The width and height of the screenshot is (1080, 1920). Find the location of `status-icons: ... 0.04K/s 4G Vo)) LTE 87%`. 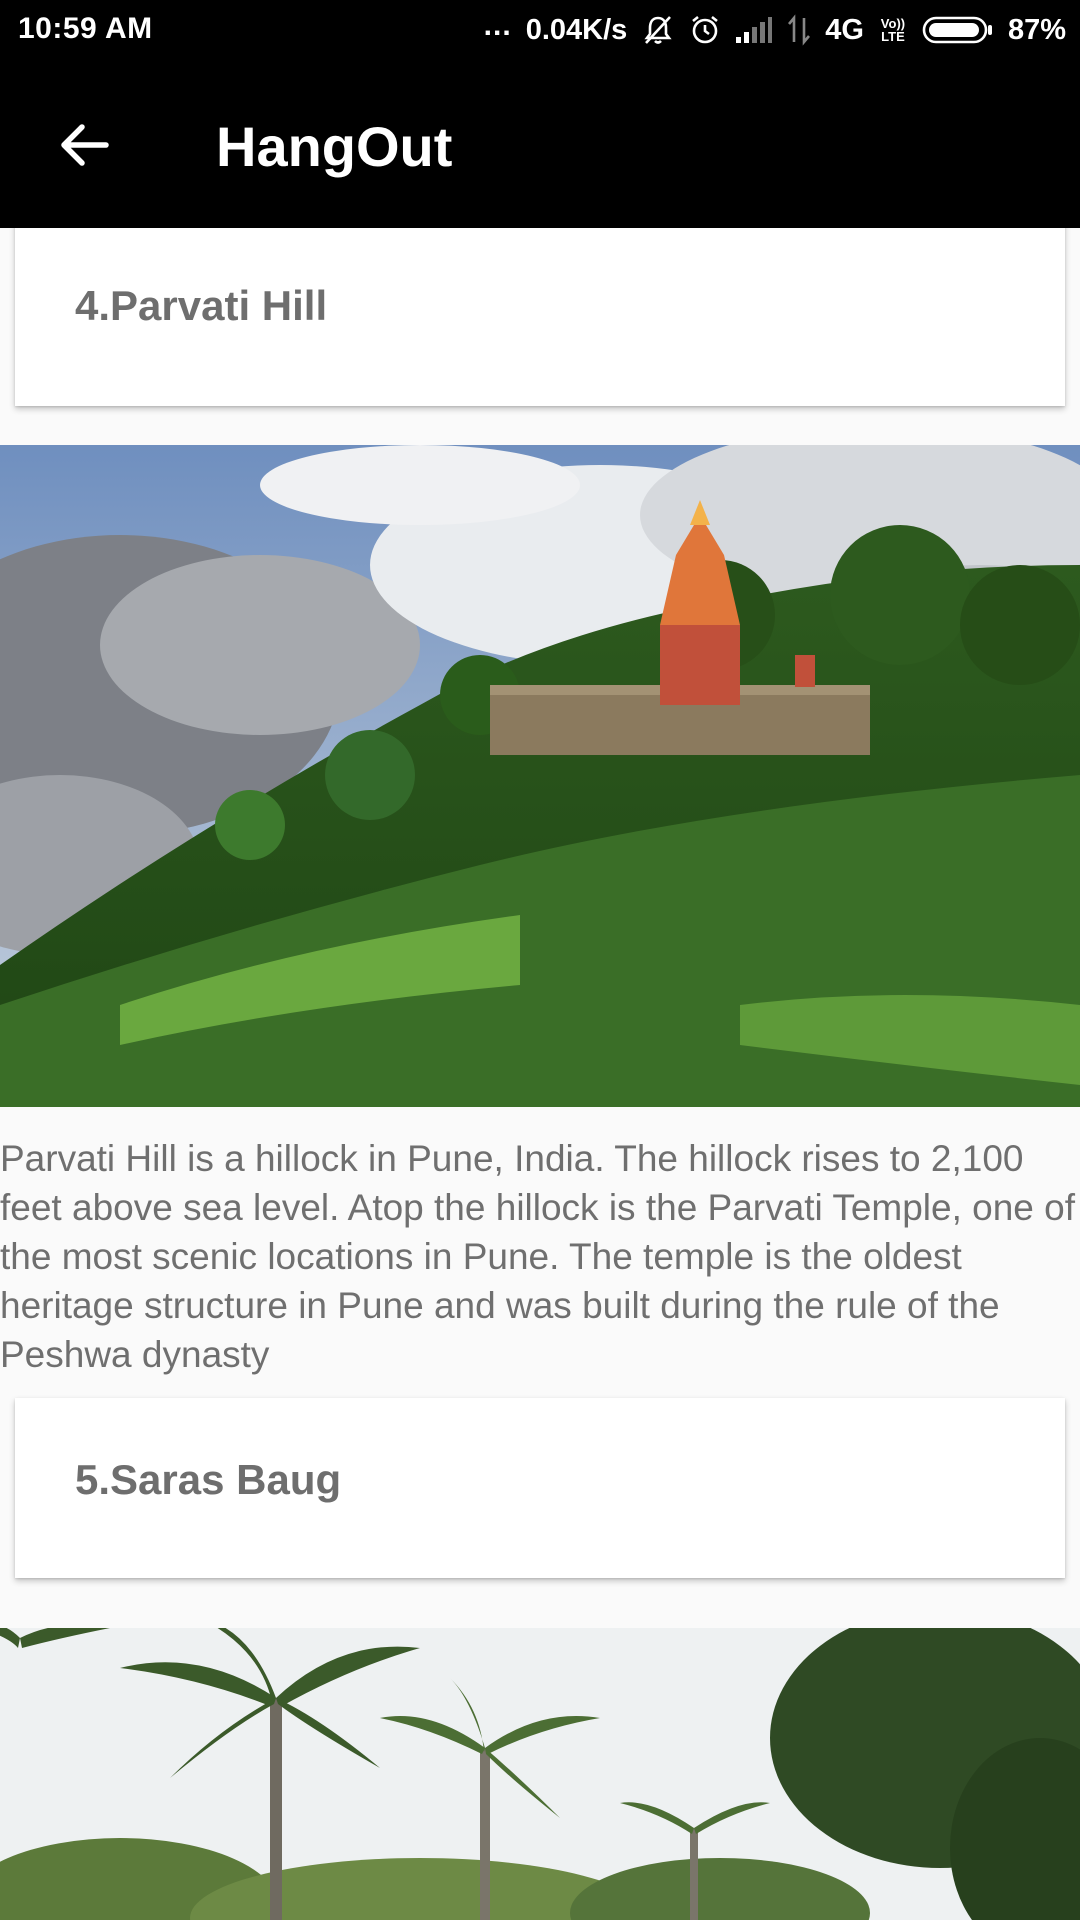

status-icons: ... 0.04K/s 4G Vo)) LTE 87% is located at coordinates (774, 29).